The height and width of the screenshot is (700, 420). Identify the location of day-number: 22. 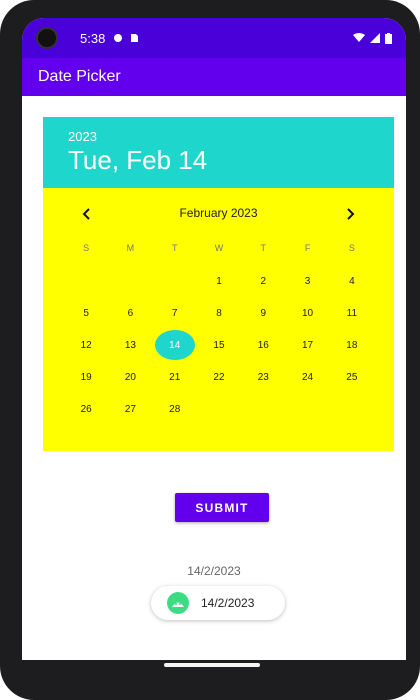
(219, 377).